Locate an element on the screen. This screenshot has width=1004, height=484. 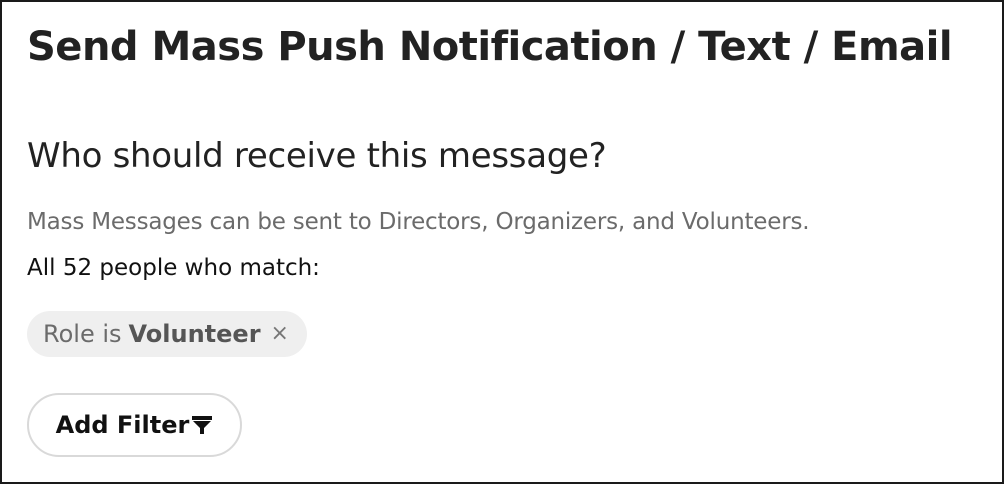
add-filter-label: Add Filter is located at coordinates (122, 425).